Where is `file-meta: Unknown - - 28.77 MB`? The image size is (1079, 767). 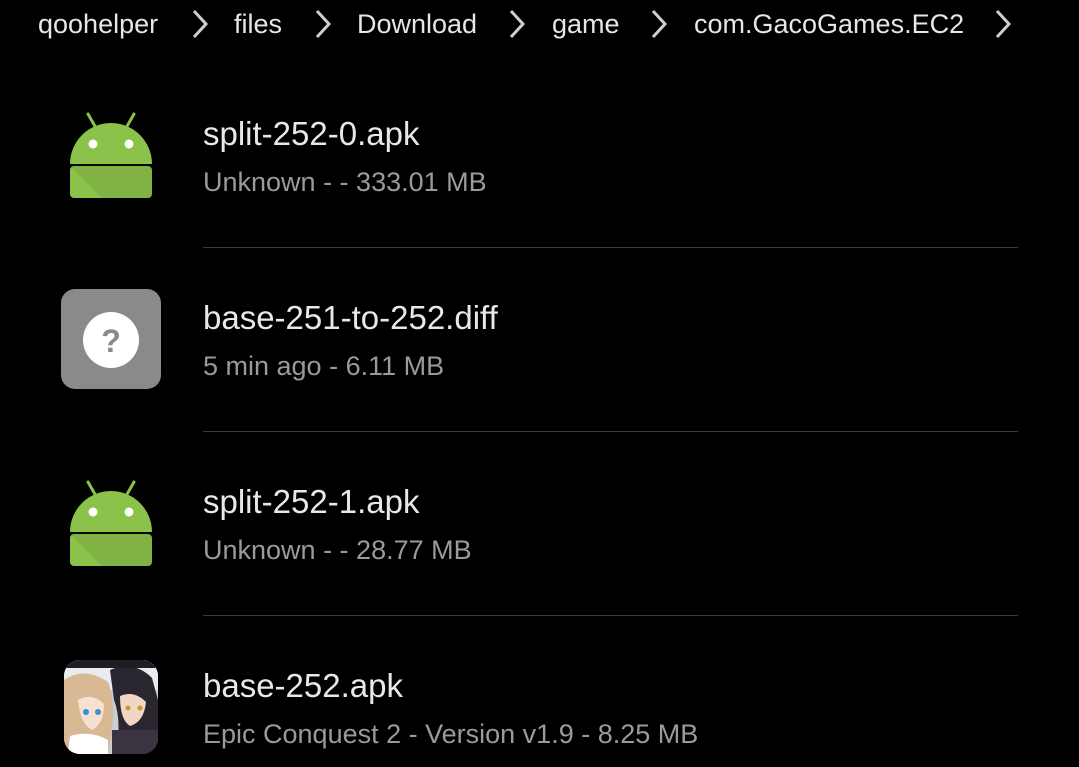
file-meta: Unknown - - 28.77 MB is located at coordinates (337, 550).